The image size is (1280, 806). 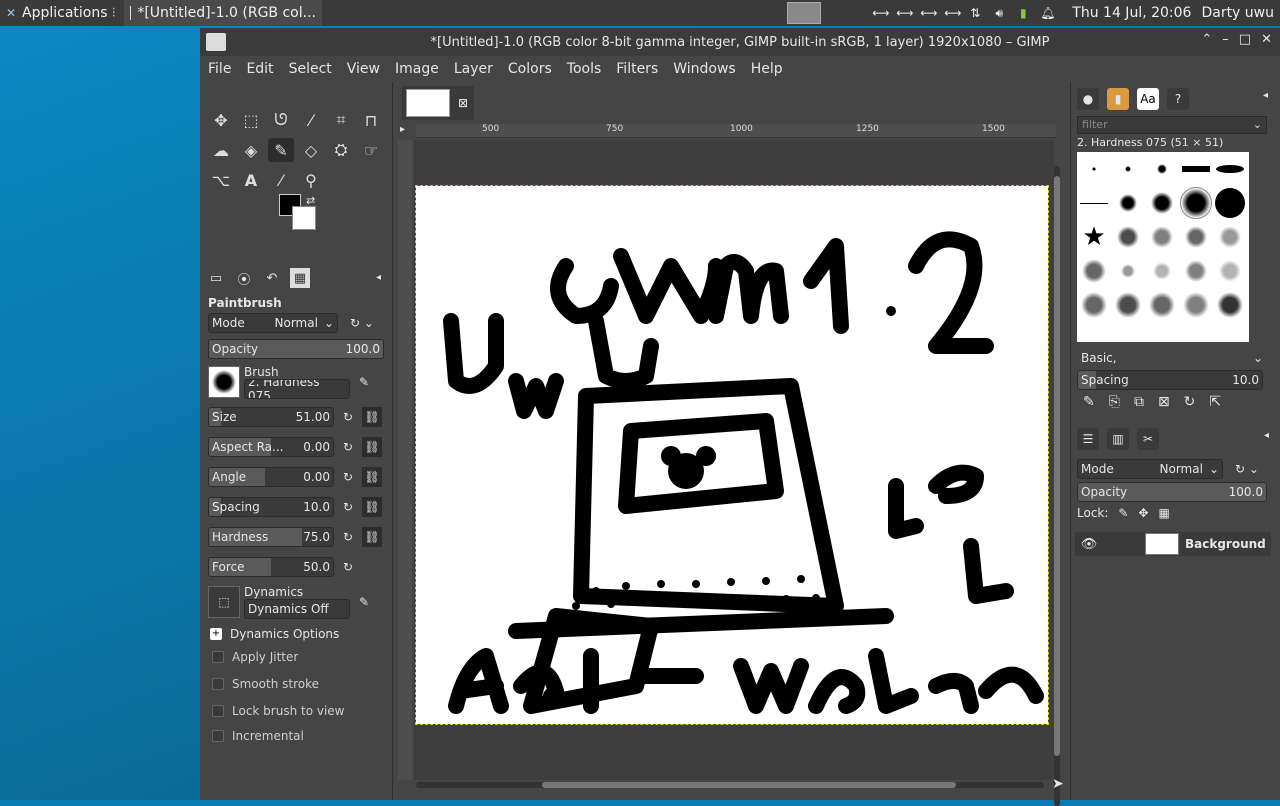 I want to click on lock-brush-checkbox: Lock brush to view, so click(x=302, y=711).